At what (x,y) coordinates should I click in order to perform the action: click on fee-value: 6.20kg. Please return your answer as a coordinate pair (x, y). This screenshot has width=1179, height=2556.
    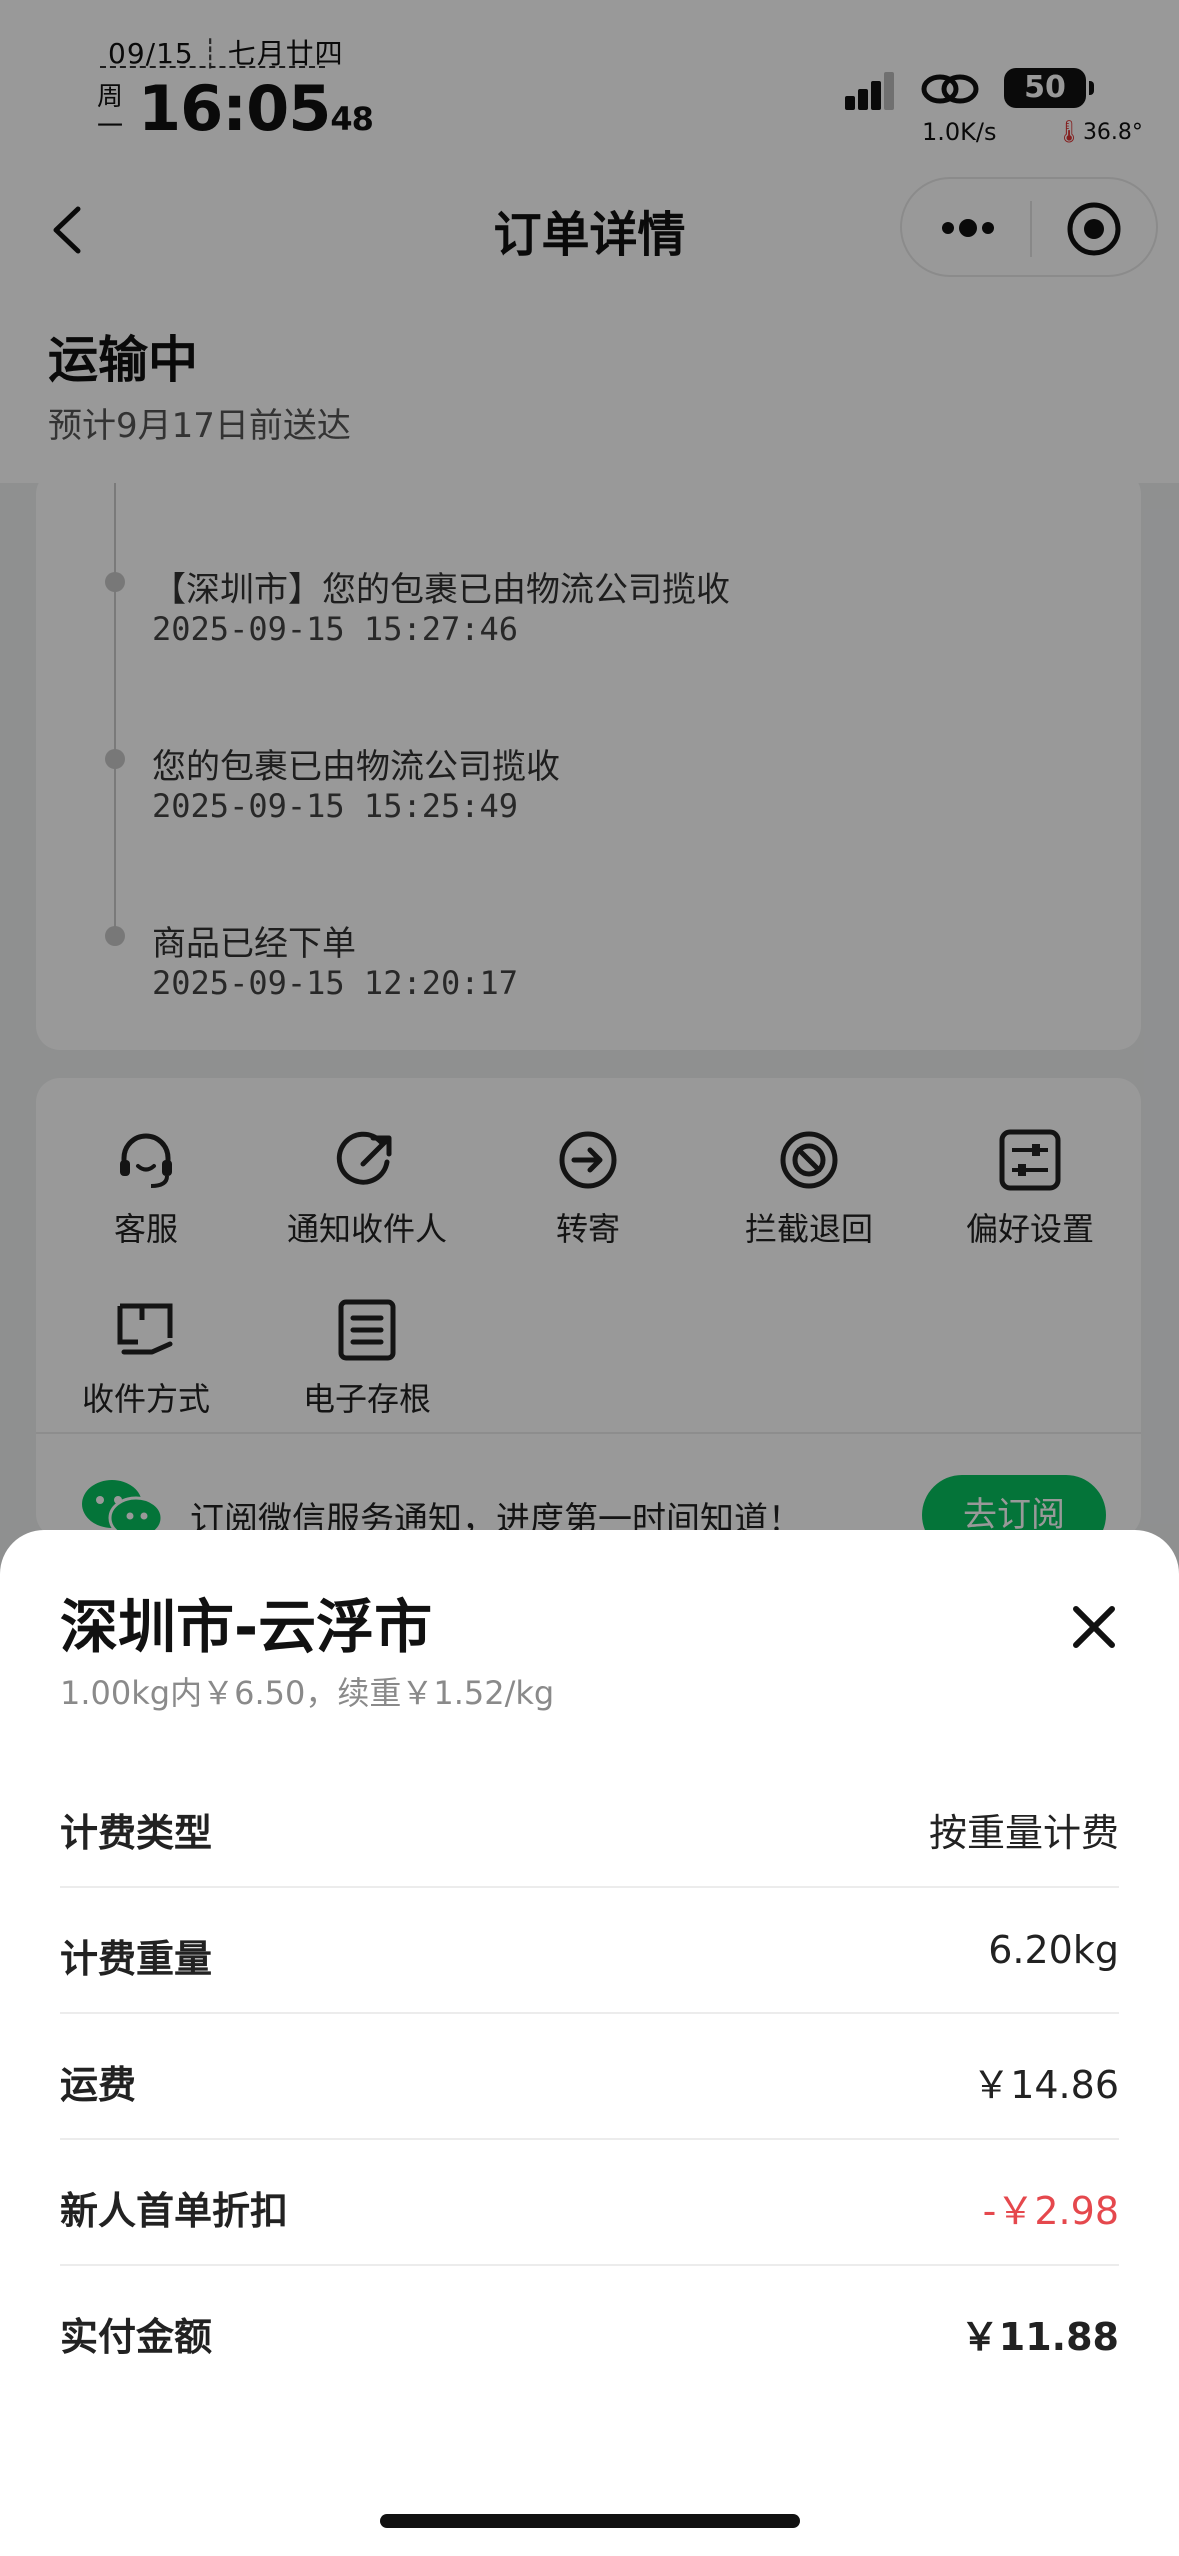
    Looking at the image, I should click on (1053, 1950).